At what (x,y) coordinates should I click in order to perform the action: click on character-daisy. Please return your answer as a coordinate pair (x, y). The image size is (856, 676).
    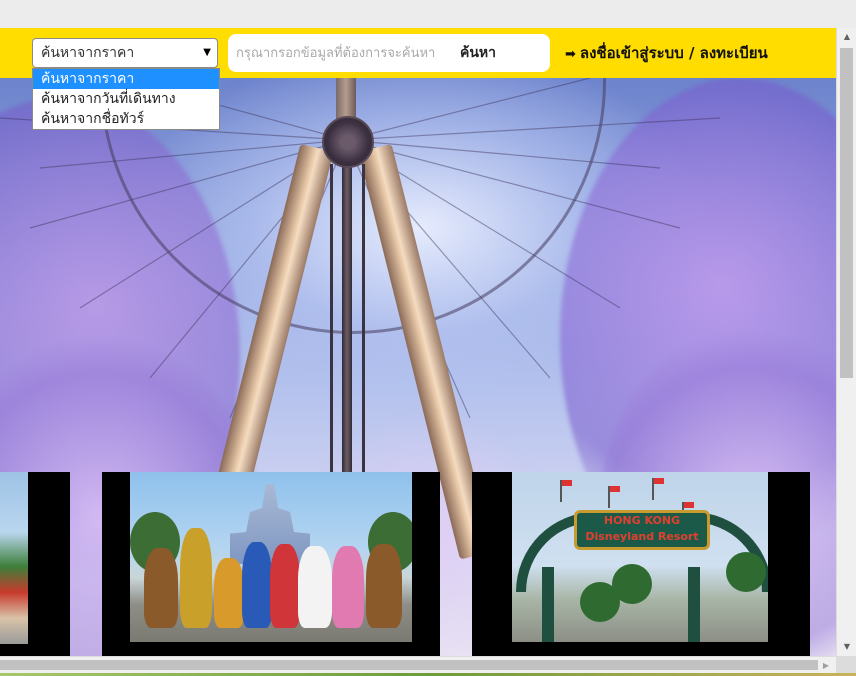
    Looking at the image, I should click on (348, 587).